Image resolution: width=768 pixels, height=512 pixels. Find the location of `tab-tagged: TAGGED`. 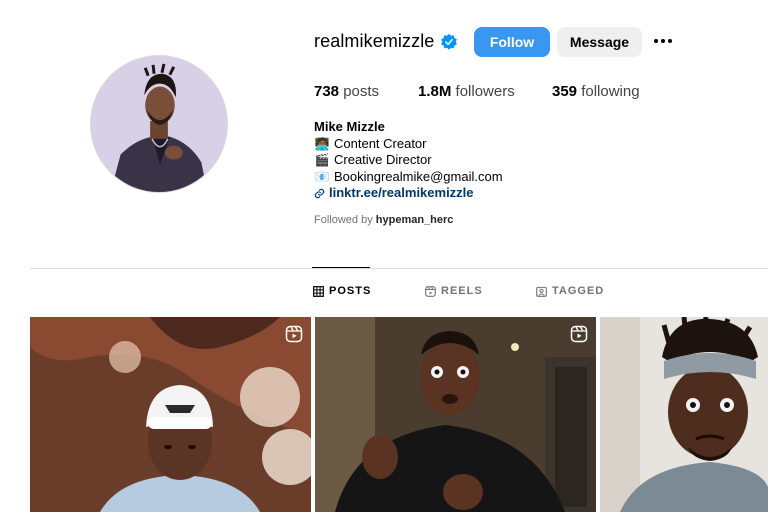

tab-tagged: TAGGED is located at coordinates (570, 291).